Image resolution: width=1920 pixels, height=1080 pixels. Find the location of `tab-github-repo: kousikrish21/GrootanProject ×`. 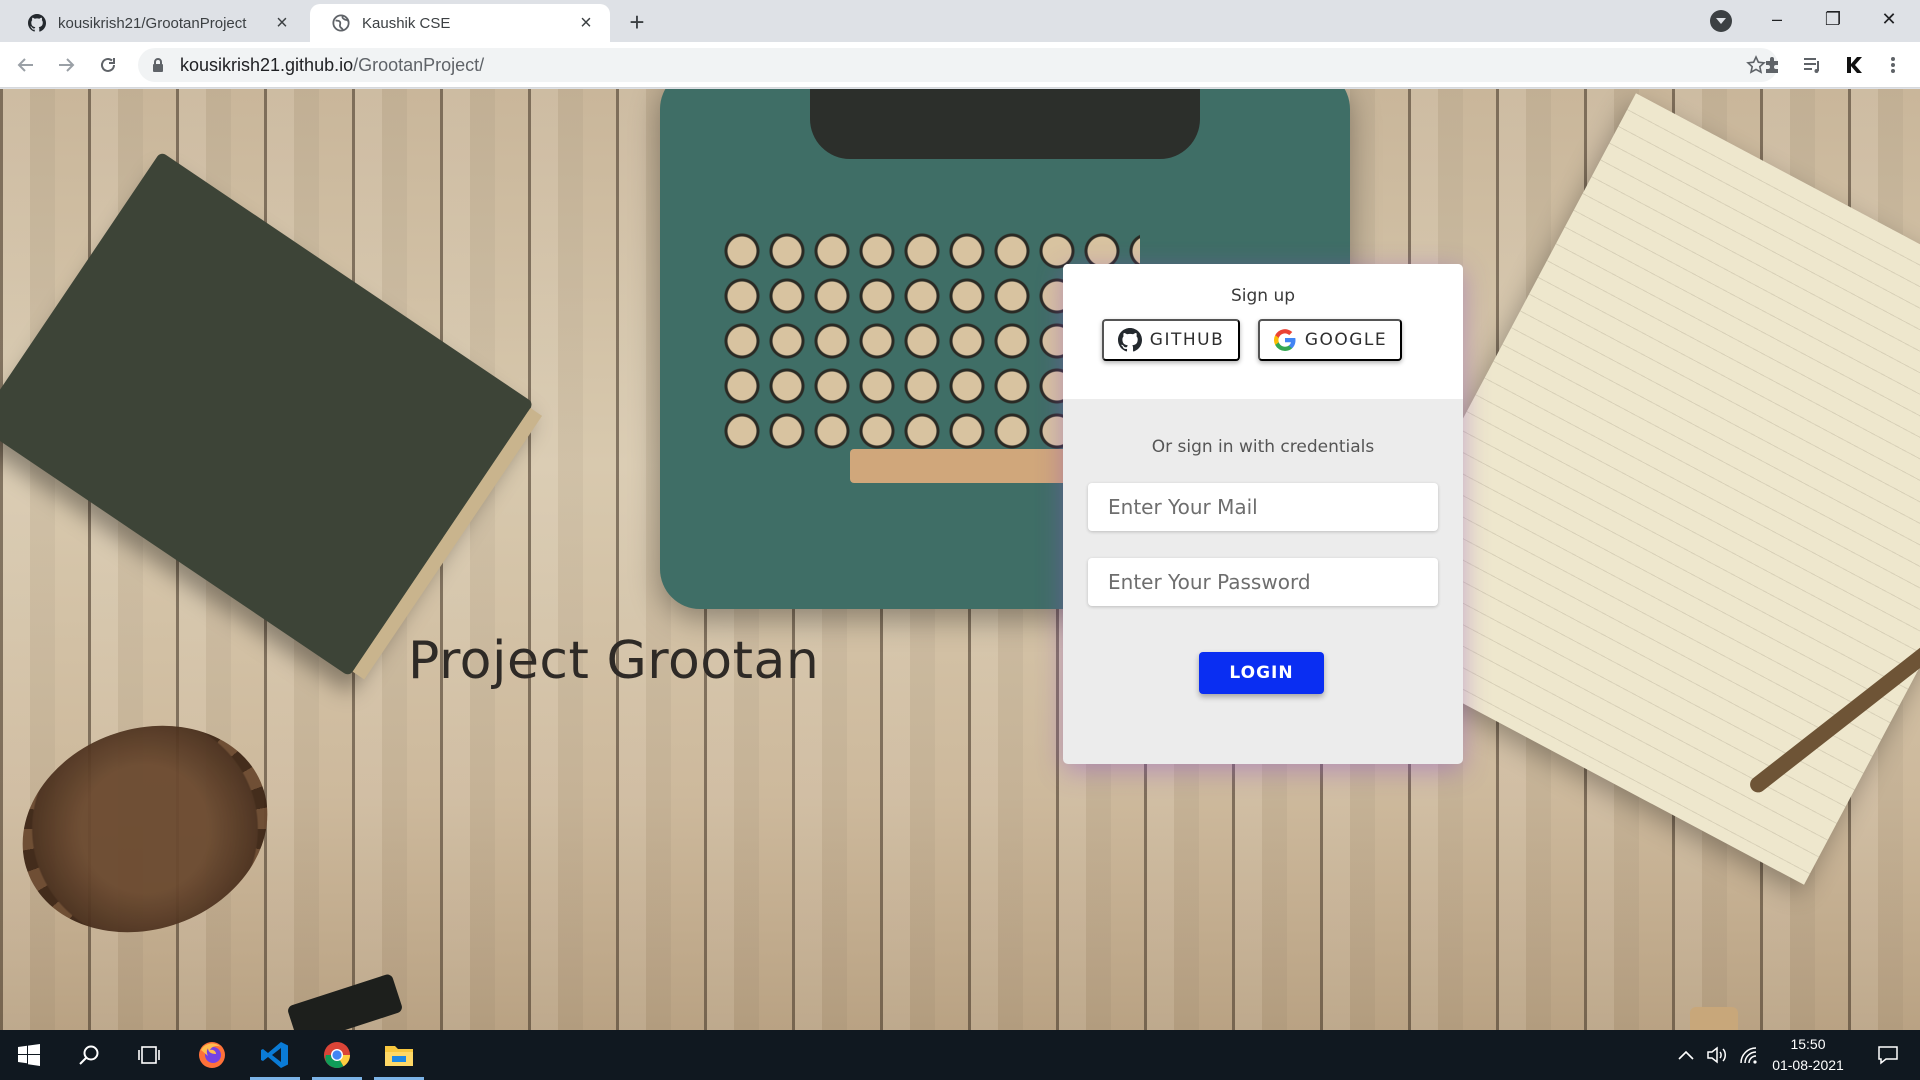

tab-github-repo: kousikrish21/GrootanProject × is located at coordinates (156, 23).